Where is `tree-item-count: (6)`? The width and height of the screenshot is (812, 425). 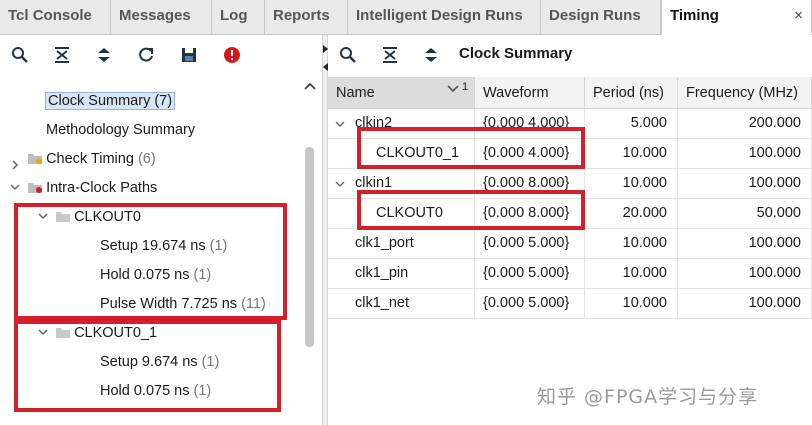
tree-item-count: (6) is located at coordinates (146, 159).